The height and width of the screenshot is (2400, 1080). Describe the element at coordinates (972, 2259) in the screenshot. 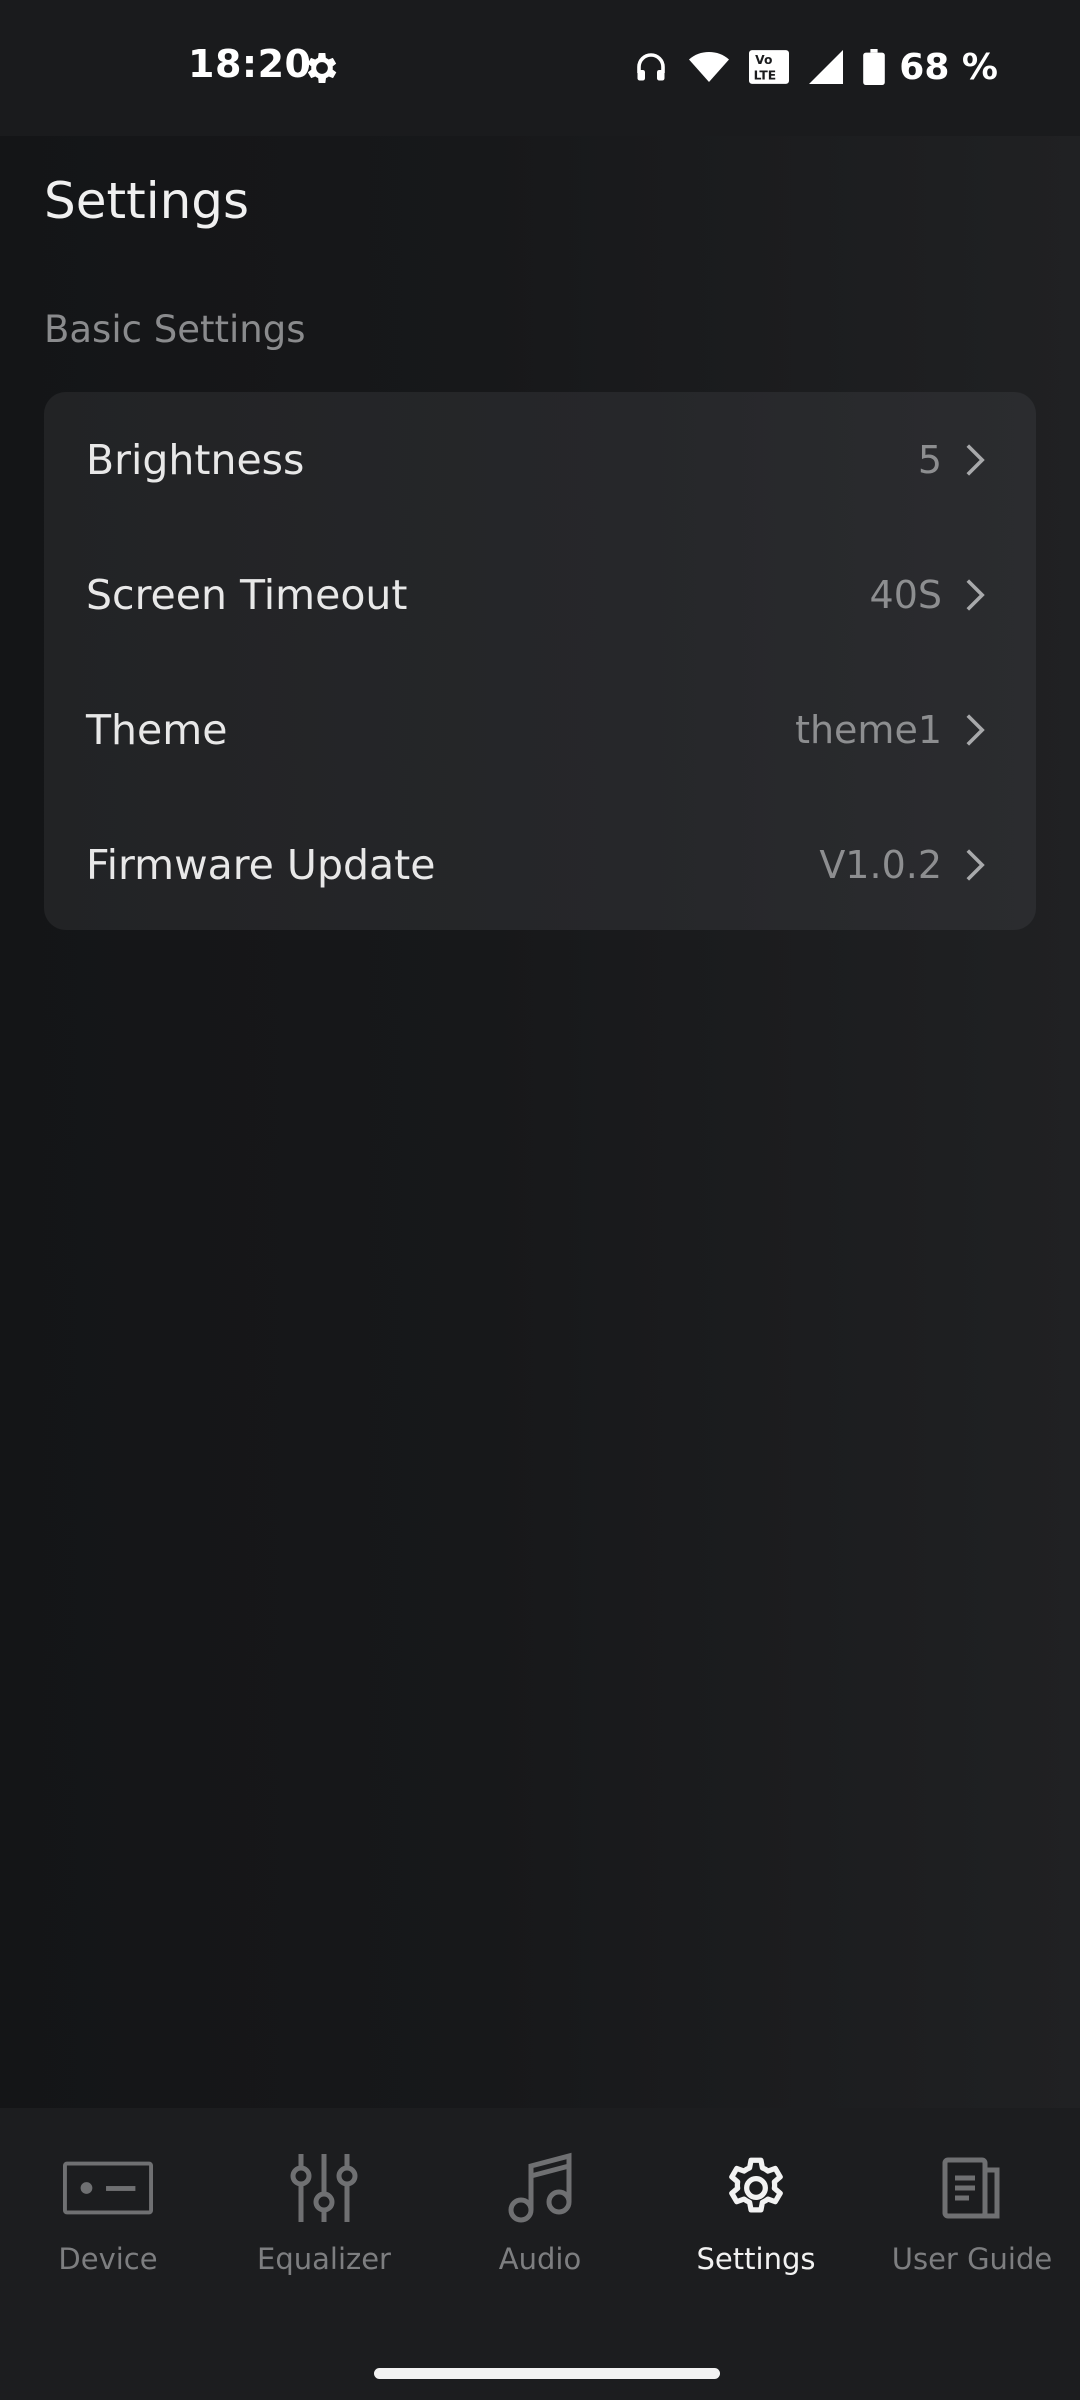

I see `nav-label: User Guide` at that location.